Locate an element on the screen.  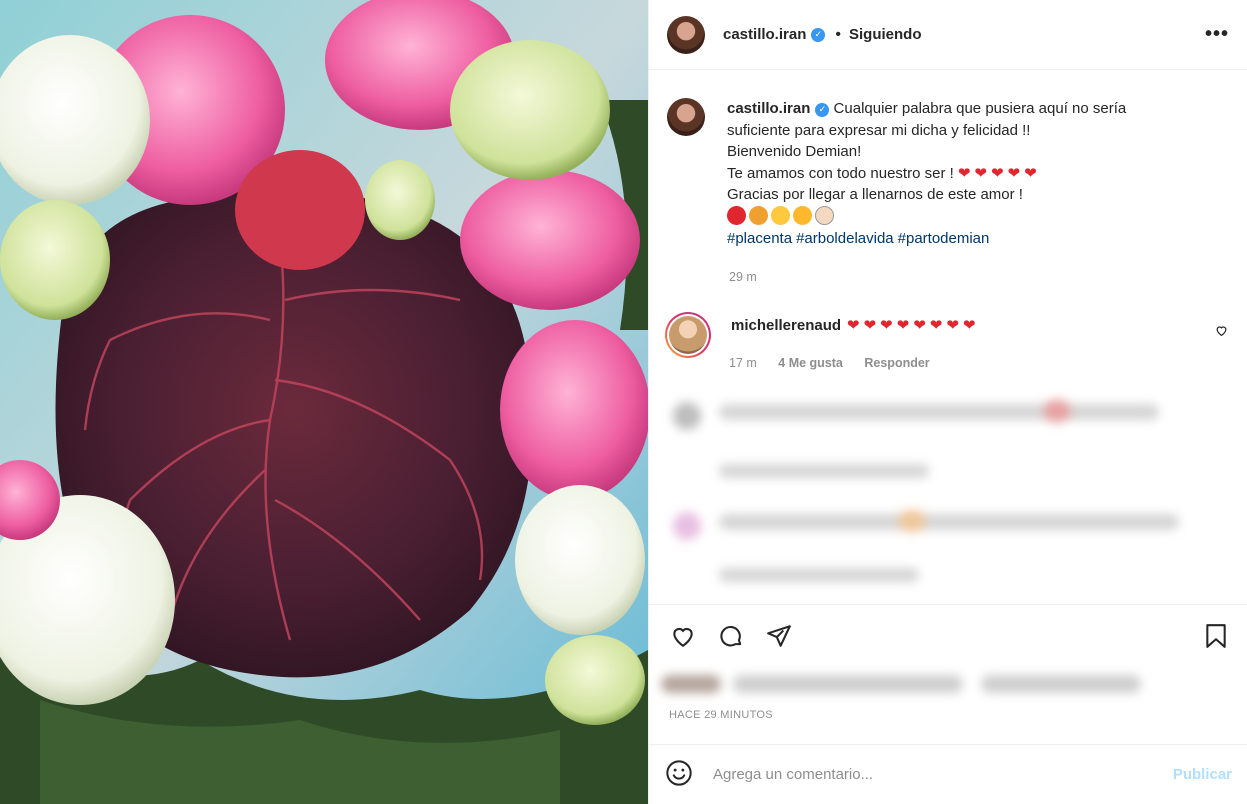
smiling-hearts-emoji-icon is located at coordinates (780, 215).